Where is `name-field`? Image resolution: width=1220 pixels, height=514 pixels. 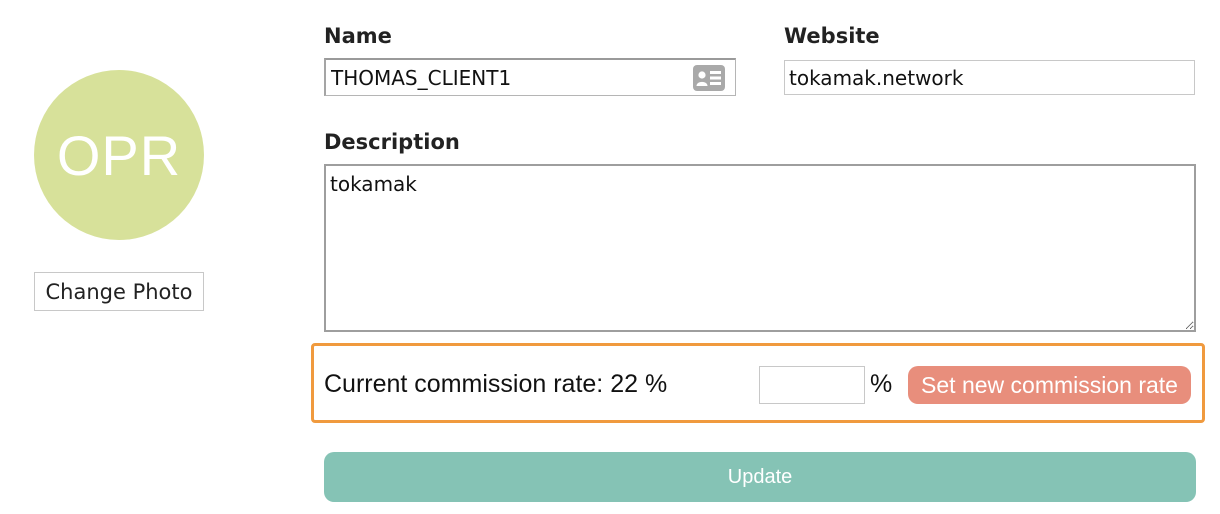 name-field is located at coordinates (530, 77).